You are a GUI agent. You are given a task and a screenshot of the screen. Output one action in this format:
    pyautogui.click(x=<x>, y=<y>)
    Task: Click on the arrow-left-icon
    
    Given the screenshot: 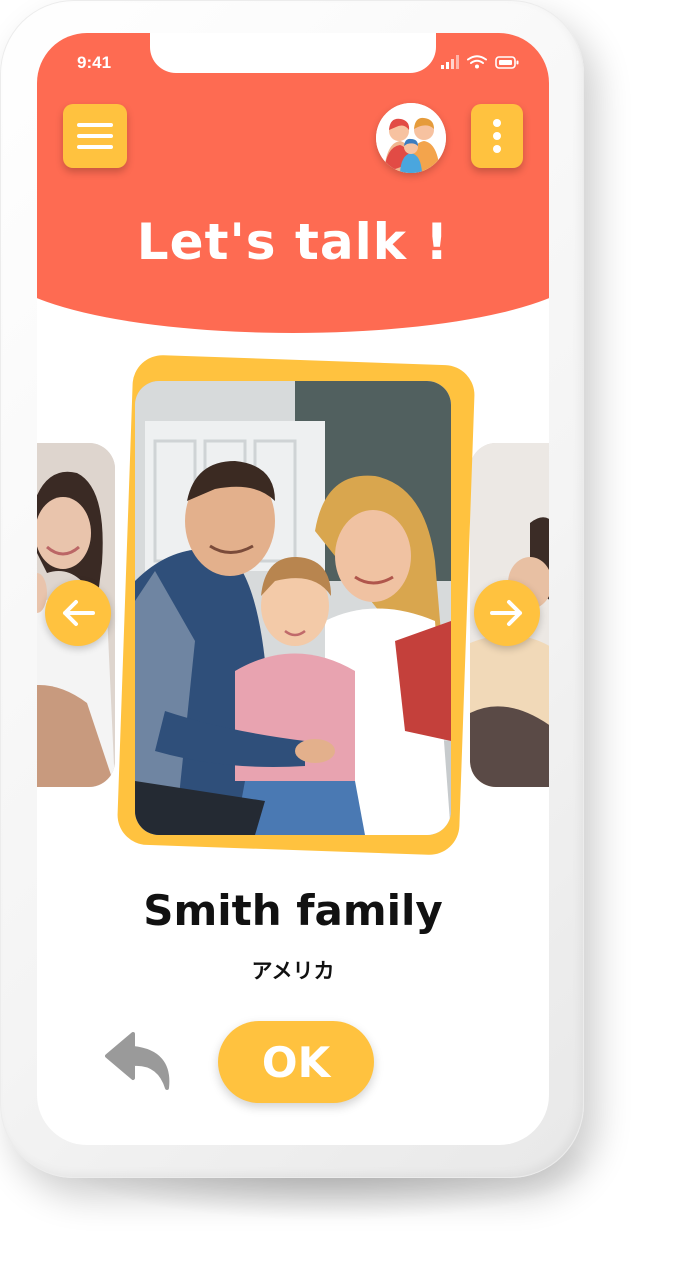 What is the action you would take?
    pyautogui.click(x=79, y=613)
    